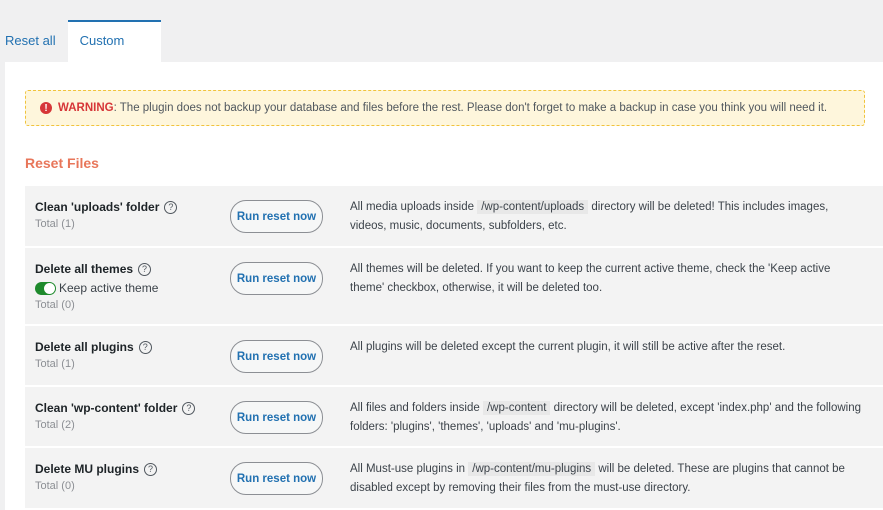 Image resolution: width=883 pixels, height=510 pixels. What do you see at coordinates (84, 269) in the screenshot?
I see `row-title: Delete all themes` at bounding box center [84, 269].